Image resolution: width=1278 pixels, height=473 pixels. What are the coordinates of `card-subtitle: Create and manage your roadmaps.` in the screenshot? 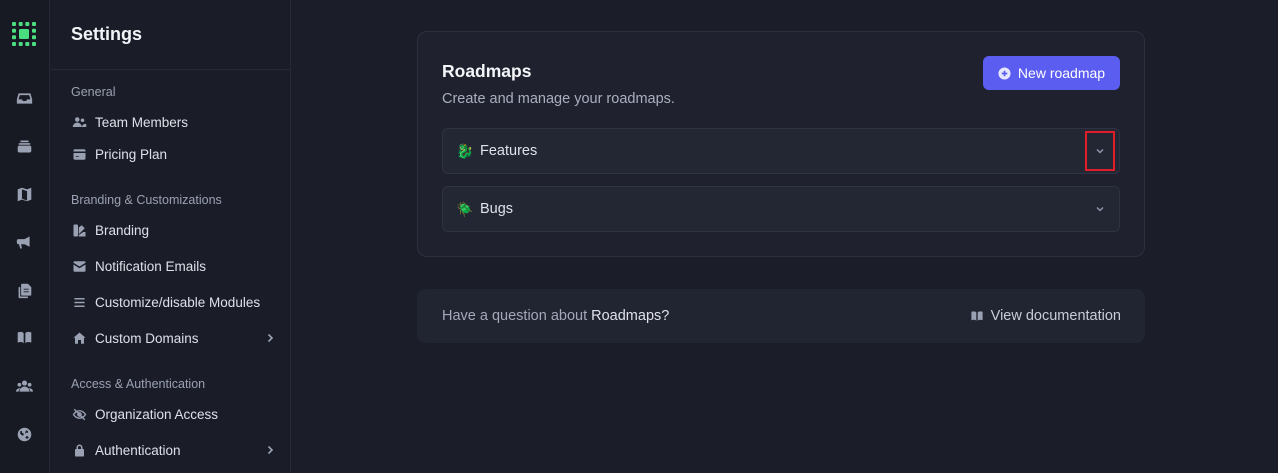 It's located at (558, 99).